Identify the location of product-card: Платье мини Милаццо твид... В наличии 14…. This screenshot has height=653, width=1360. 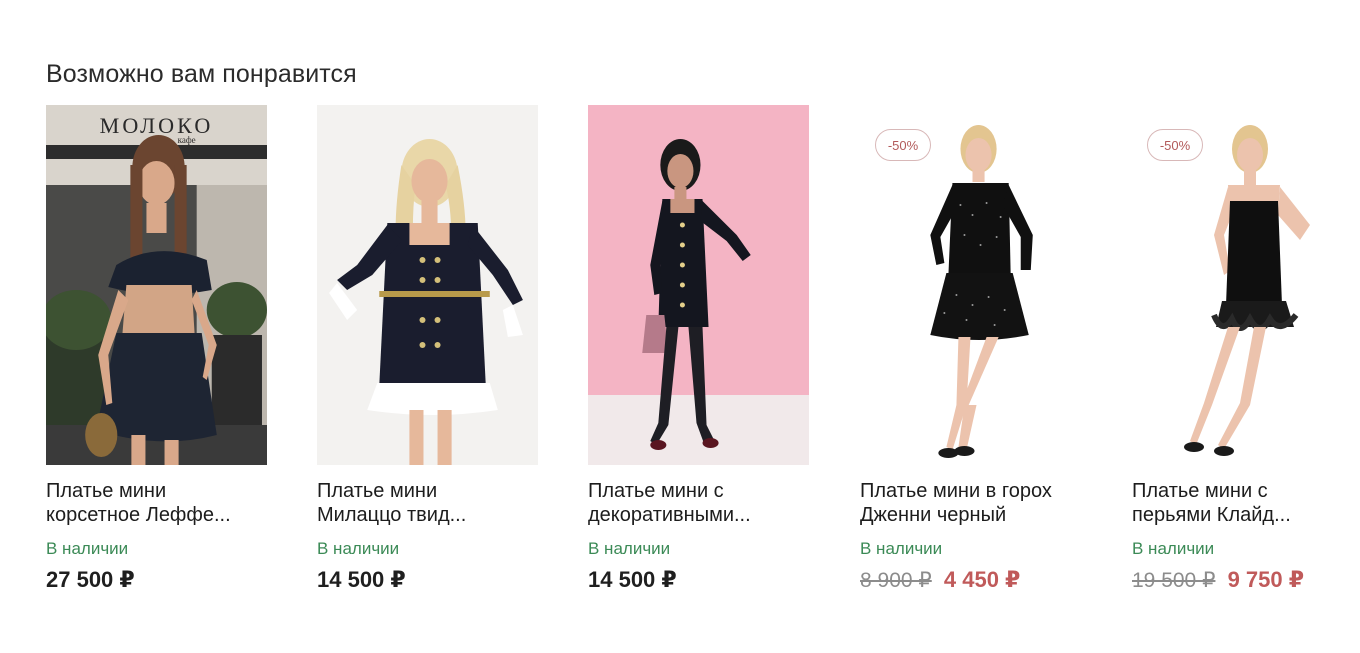
(427, 349).